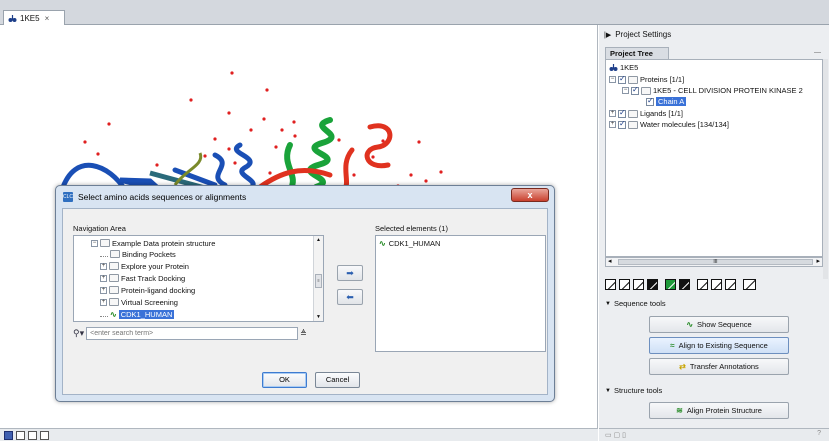 Image resolution: width=829 pixels, height=441 pixels. What do you see at coordinates (652, 284) in the screenshot?
I see `style-spacefill-icon` at bounding box center [652, 284].